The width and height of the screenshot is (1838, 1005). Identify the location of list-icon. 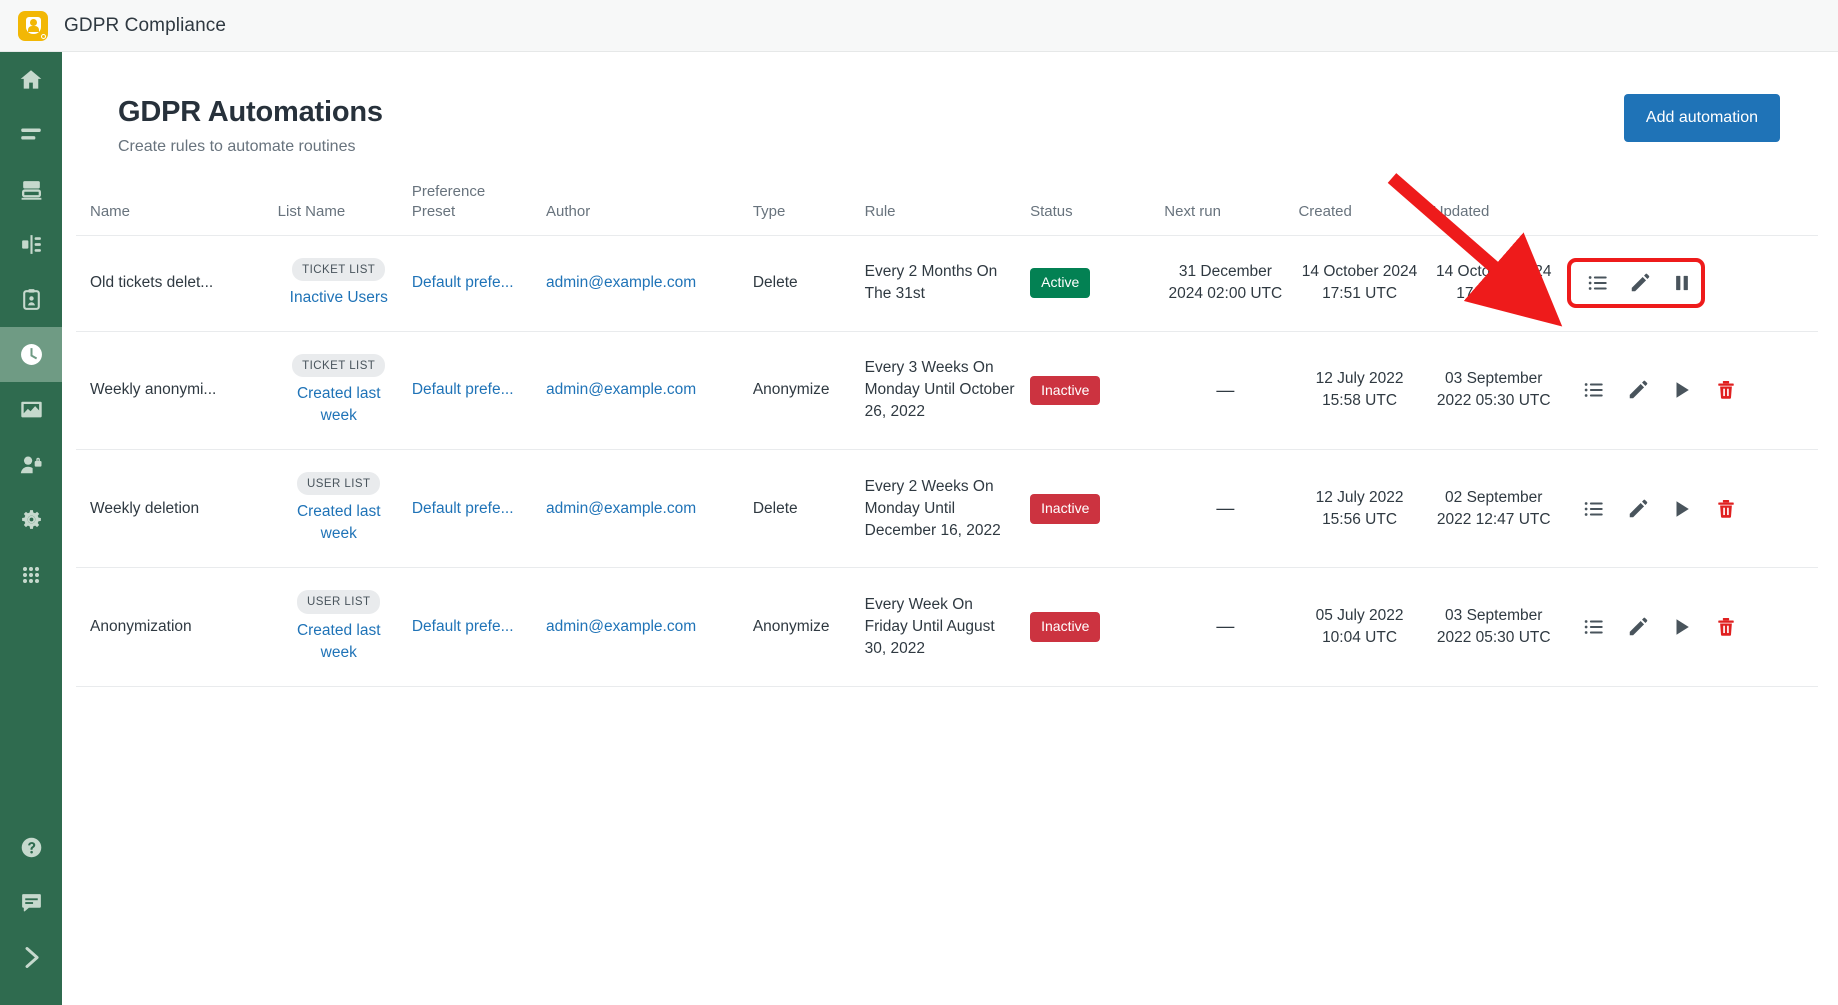
(1593, 390).